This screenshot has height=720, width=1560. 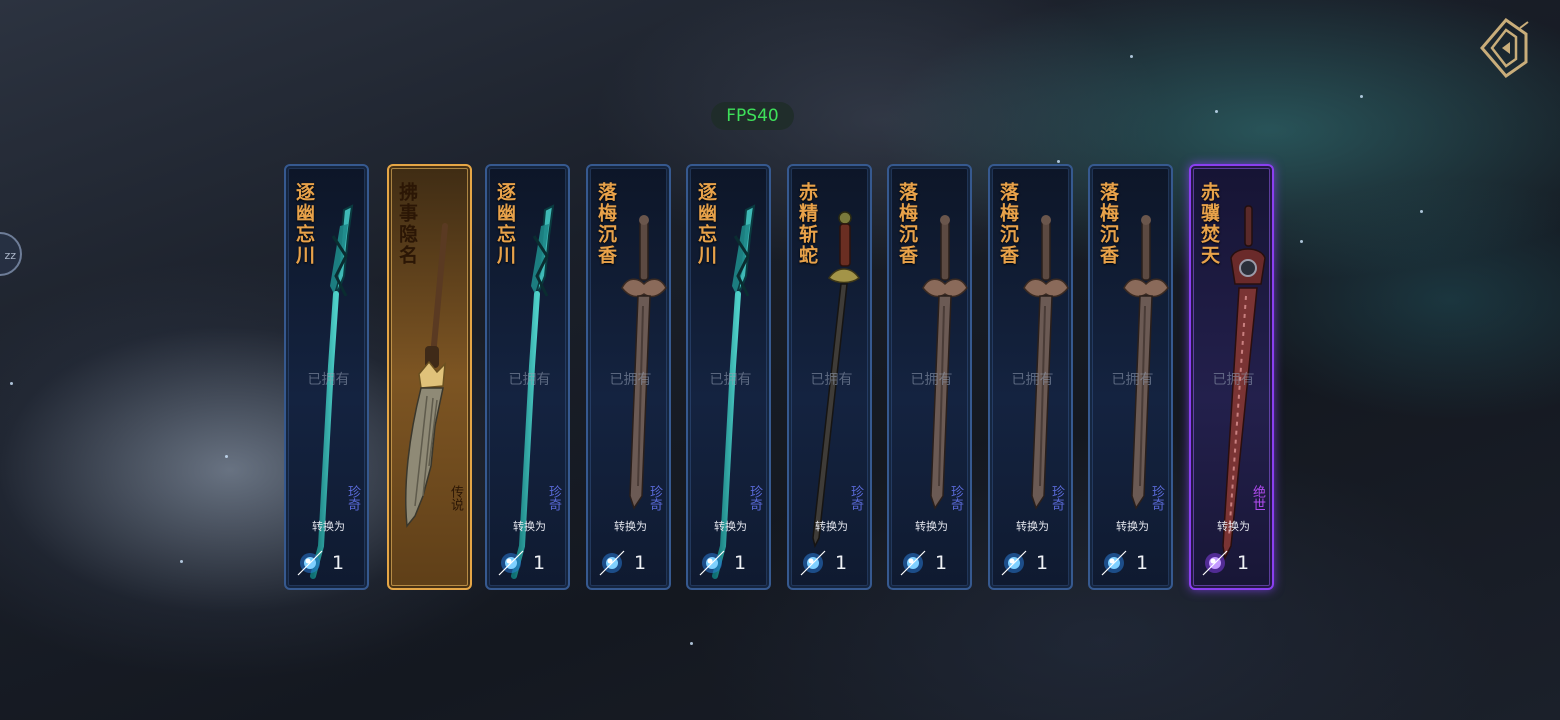 I want to click on item-name: 赤骥焚天, so click(x=1209, y=224).